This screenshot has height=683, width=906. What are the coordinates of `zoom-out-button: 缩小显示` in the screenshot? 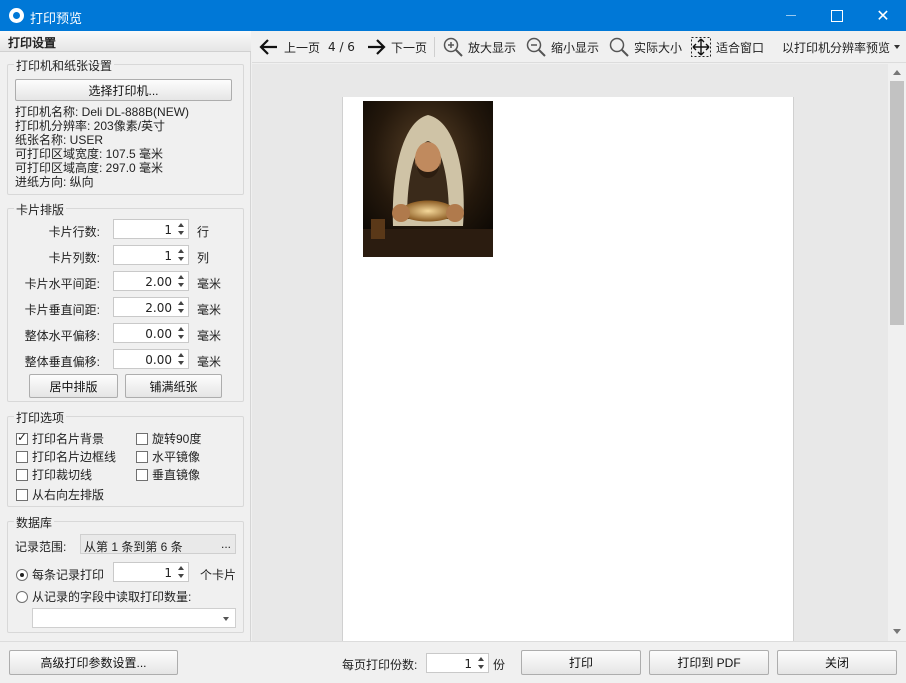 It's located at (562, 47).